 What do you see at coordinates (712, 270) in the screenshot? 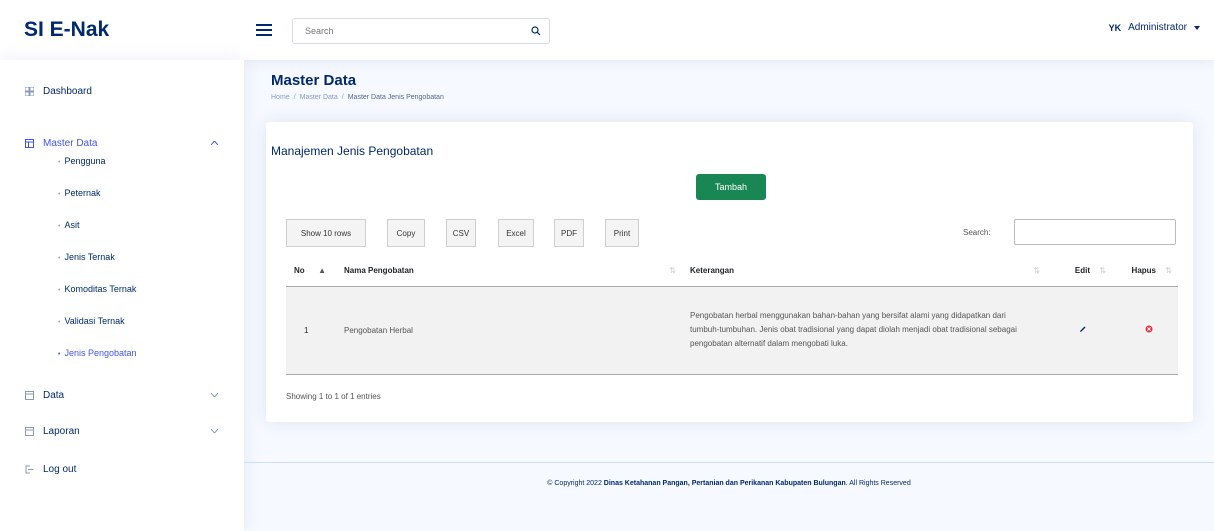
I see `column-label: Keterangan` at bounding box center [712, 270].